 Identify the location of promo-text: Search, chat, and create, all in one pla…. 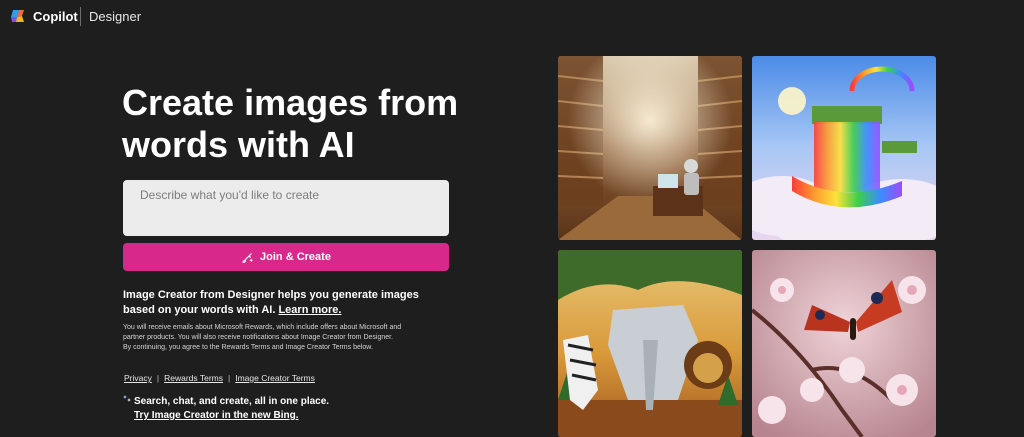
(232, 401).